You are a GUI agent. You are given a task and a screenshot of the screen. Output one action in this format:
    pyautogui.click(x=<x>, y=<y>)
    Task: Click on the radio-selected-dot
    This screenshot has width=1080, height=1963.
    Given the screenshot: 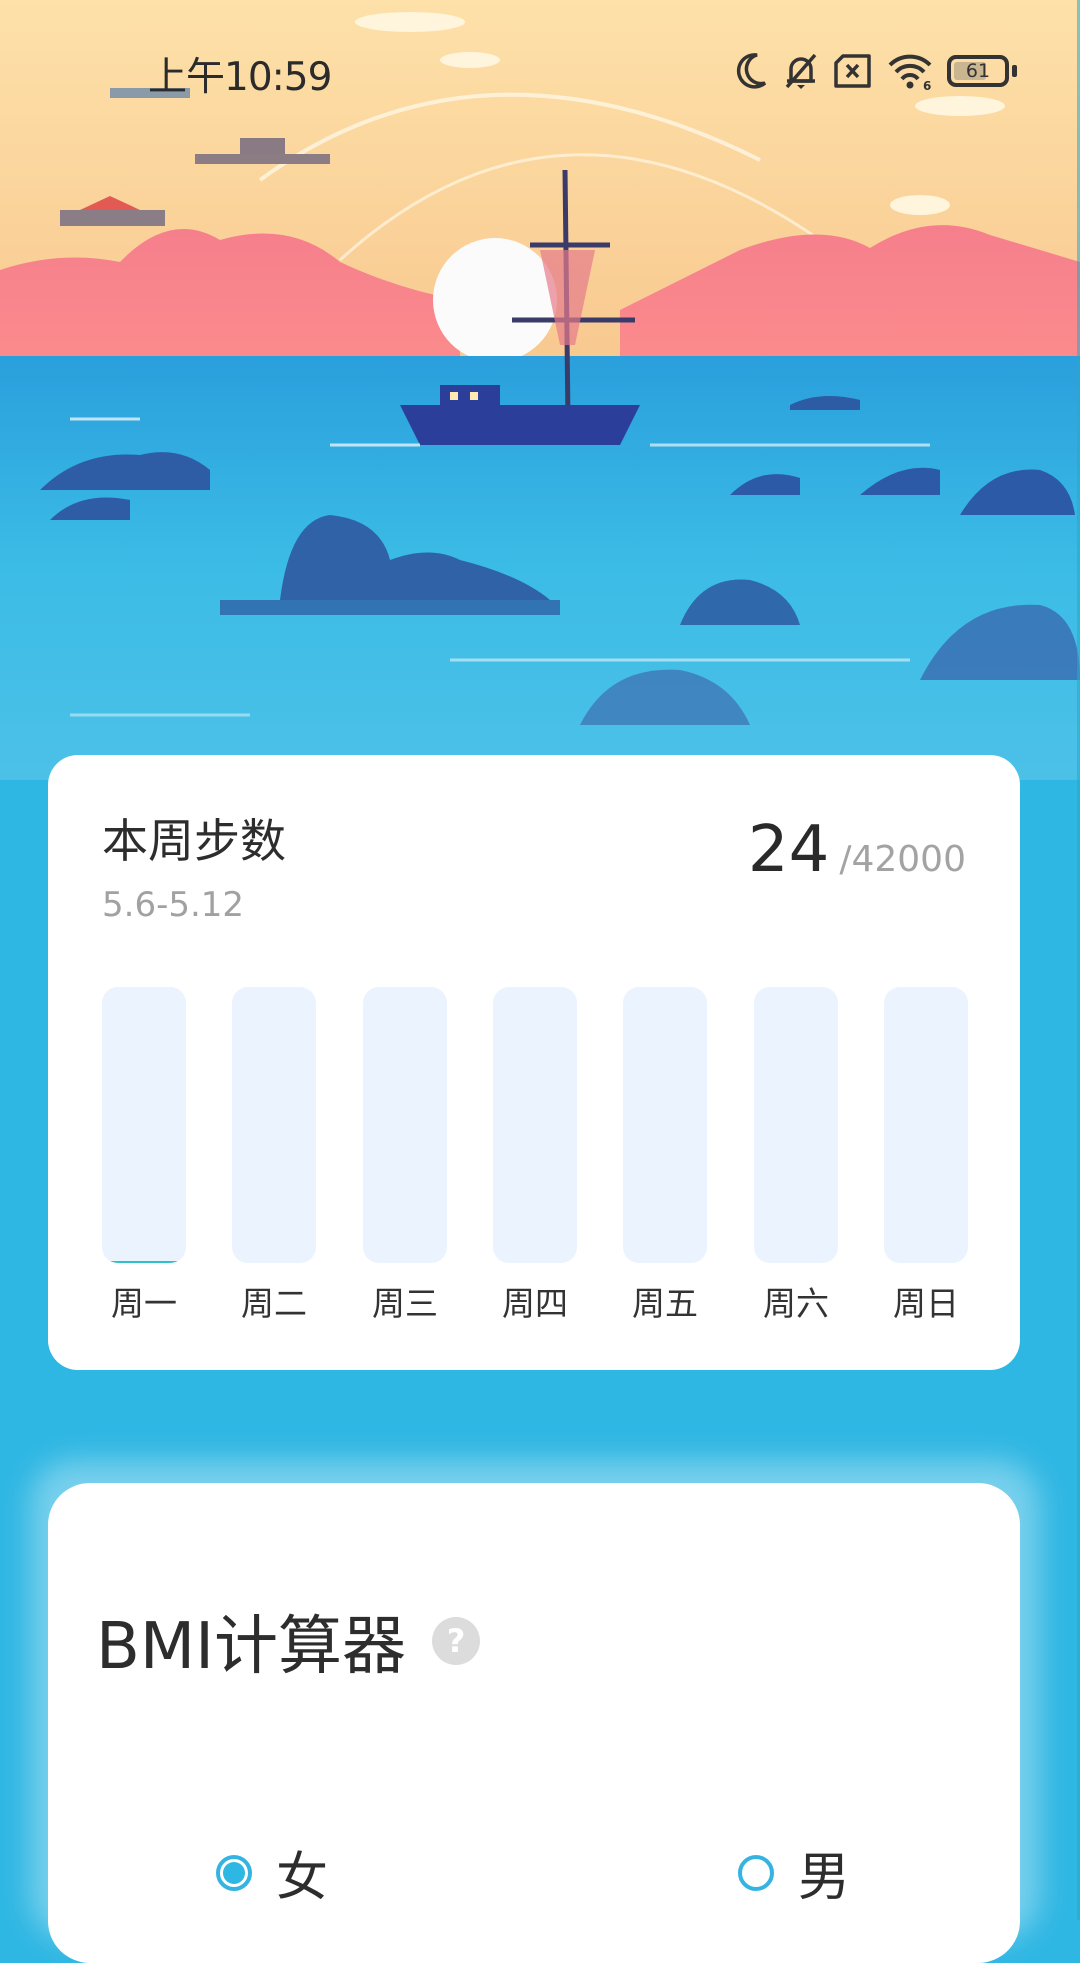 What is the action you would take?
    pyautogui.click(x=234, y=1872)
    